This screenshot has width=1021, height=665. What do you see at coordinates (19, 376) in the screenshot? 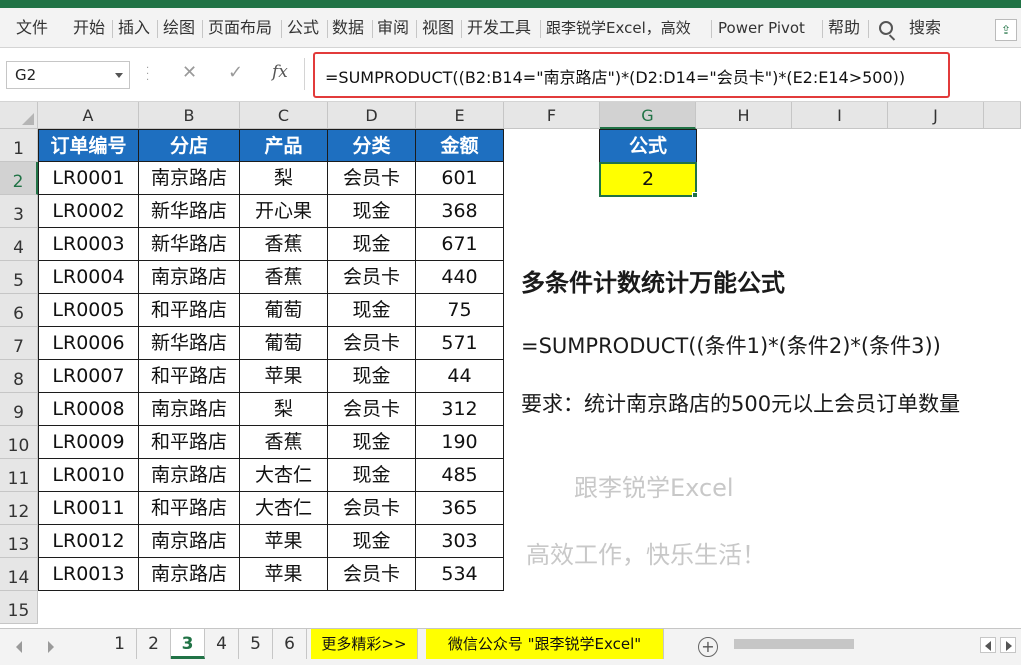
I see `row-header-8: 8` at bounding box center [19, 376].